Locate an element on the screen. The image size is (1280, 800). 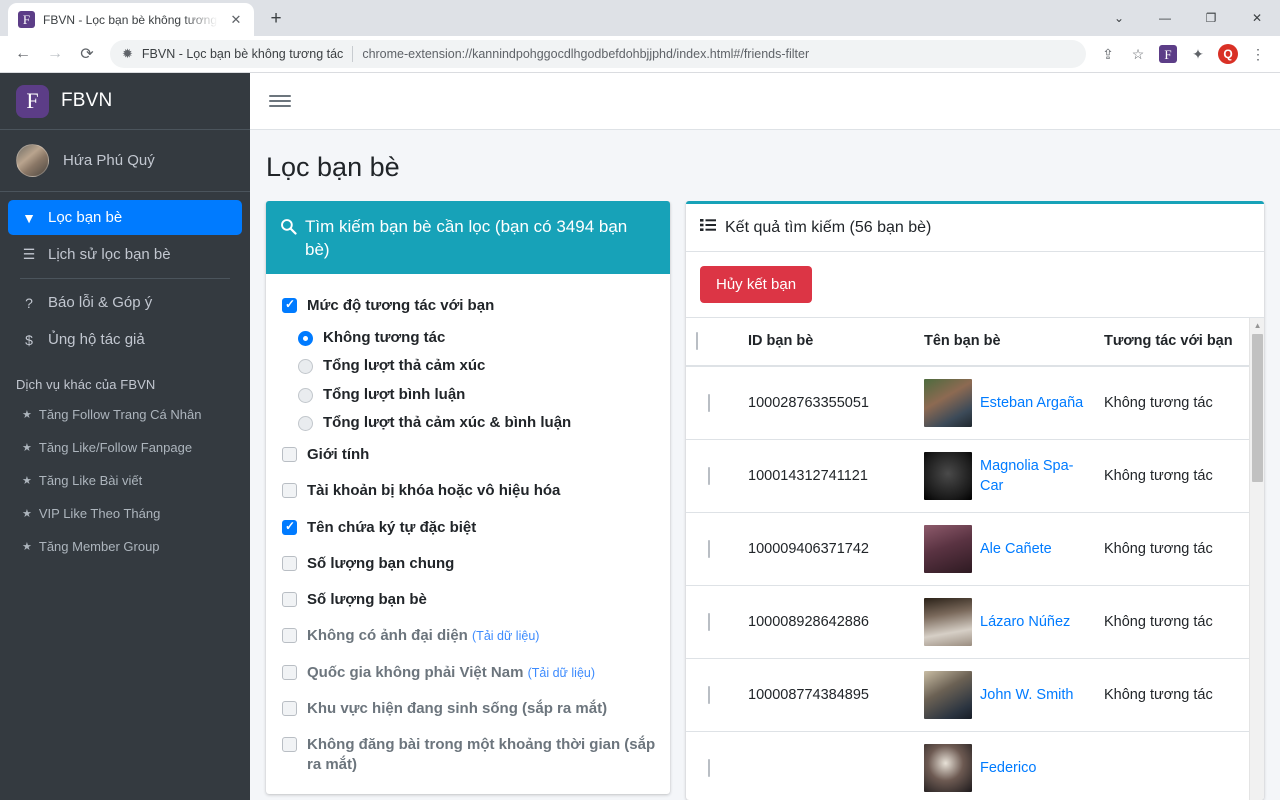
friend-name-link: Lázaro Núñez is located at coordinates (1025, 622).